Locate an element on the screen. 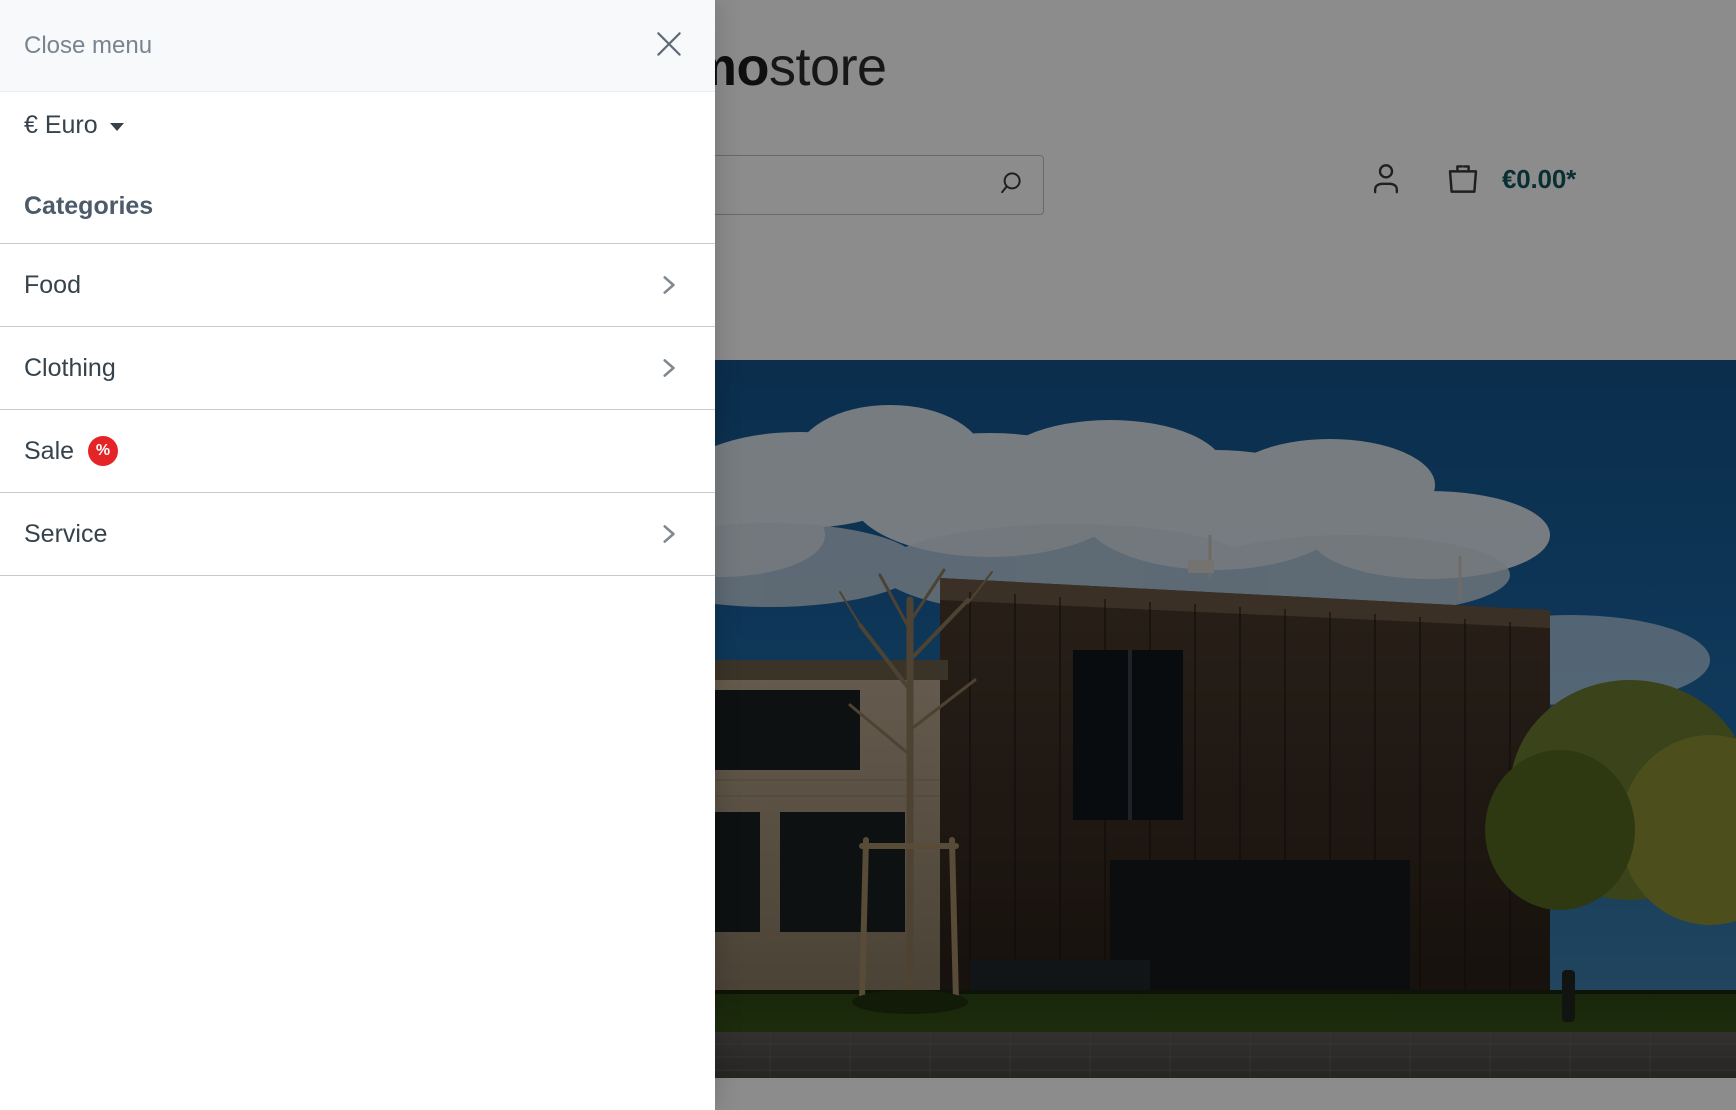  menu-item-label: Food is located at coordinates (52, 284).